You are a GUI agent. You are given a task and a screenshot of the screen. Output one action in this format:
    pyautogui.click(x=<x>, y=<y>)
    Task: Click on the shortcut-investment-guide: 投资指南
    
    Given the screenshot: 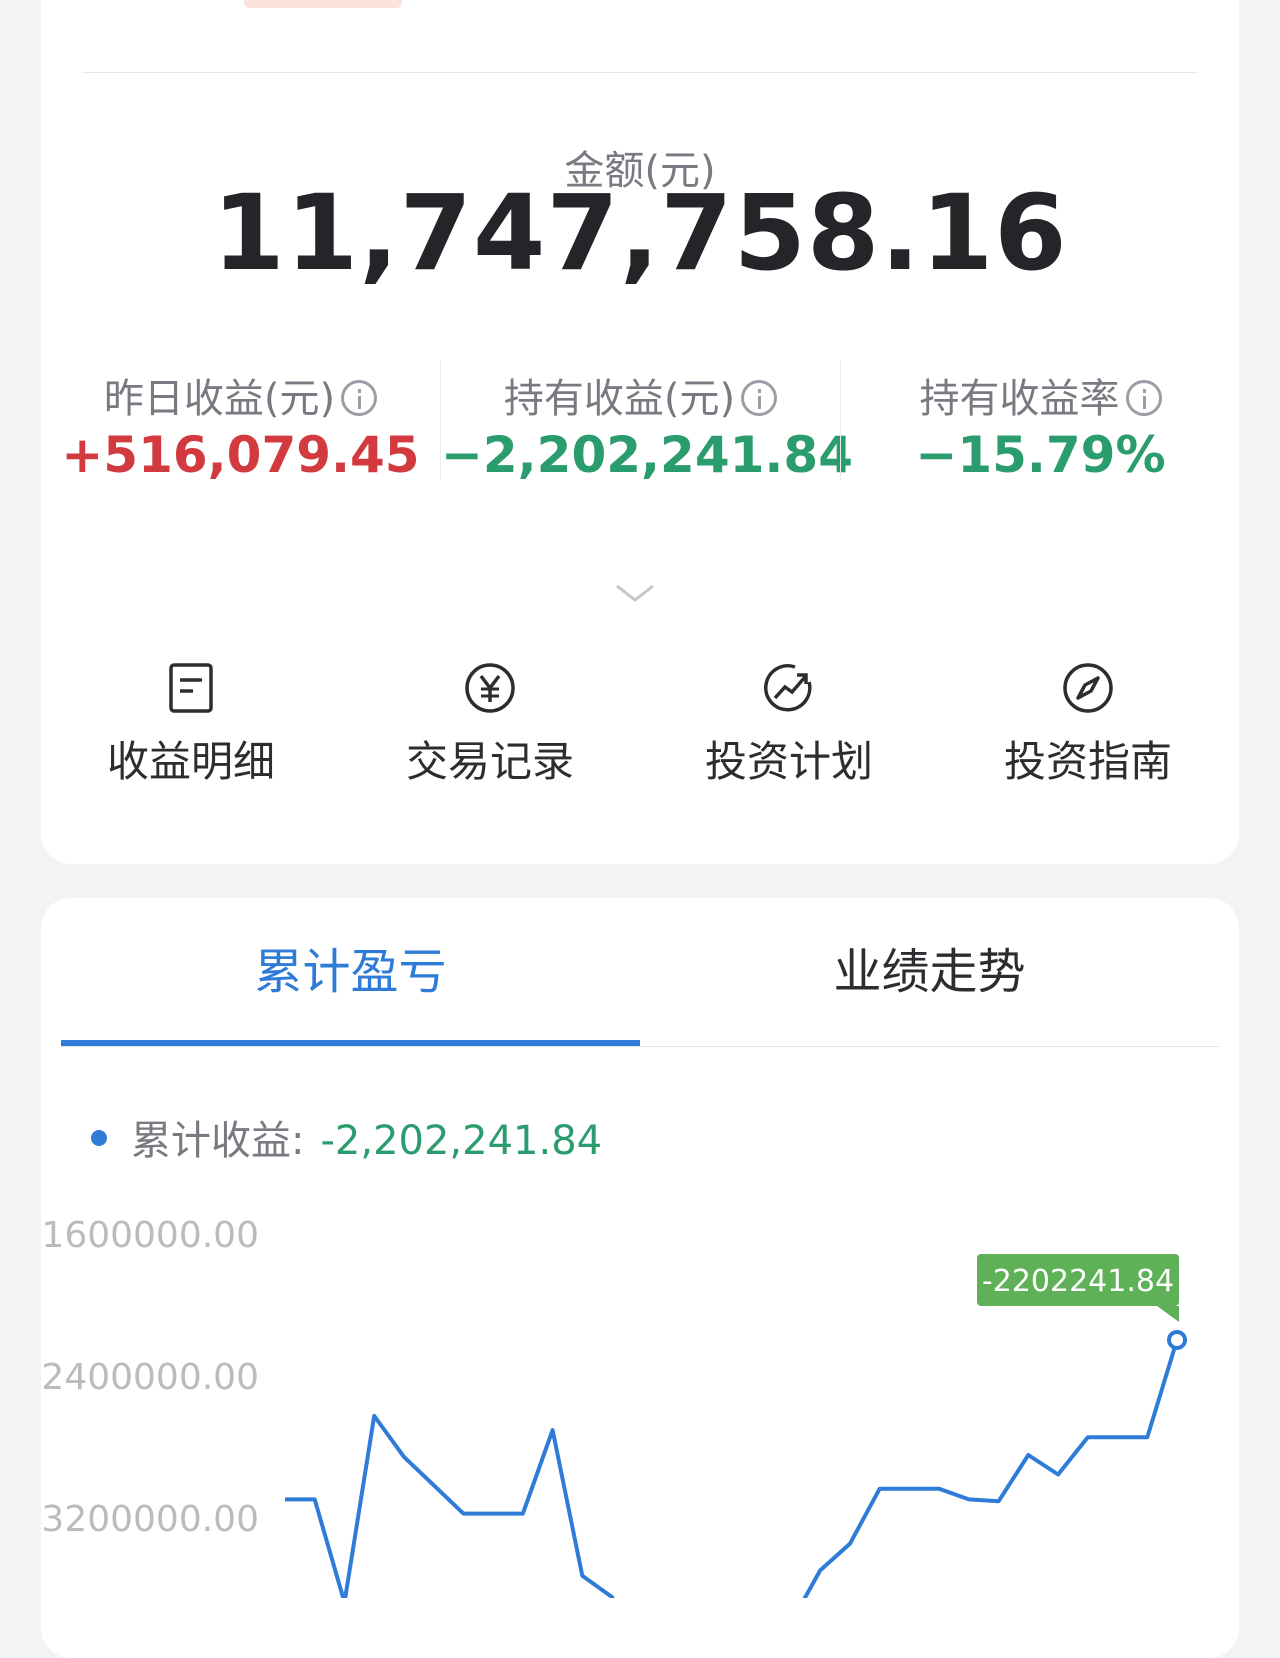 What is the action you would take?
    pyautogui.click(x=1088, y=724)
    